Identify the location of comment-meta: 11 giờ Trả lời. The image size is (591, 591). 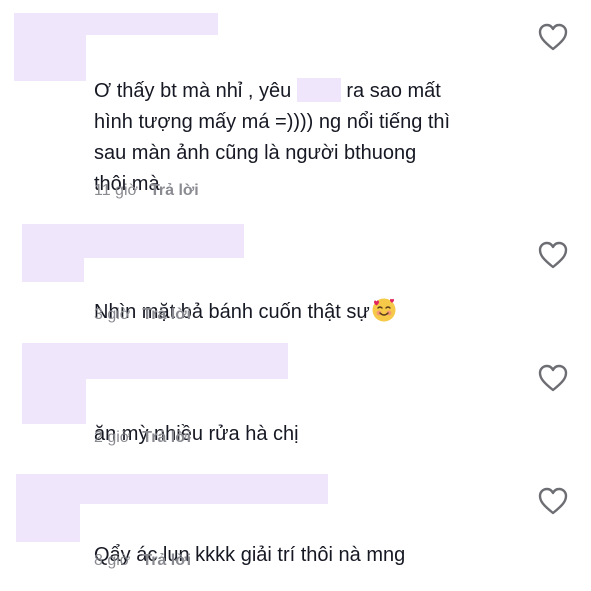
(146, 191).